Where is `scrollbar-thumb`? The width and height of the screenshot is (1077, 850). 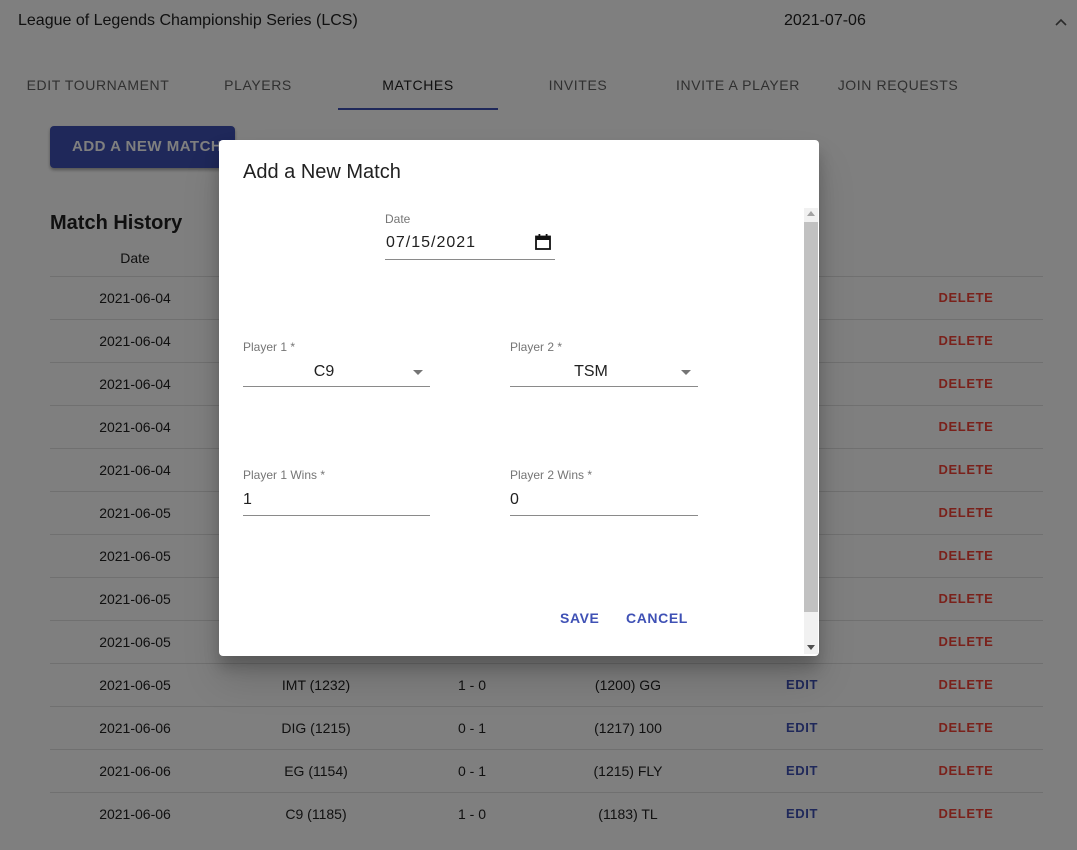
scrollbar-thumb is located at coordinates (811, 417).